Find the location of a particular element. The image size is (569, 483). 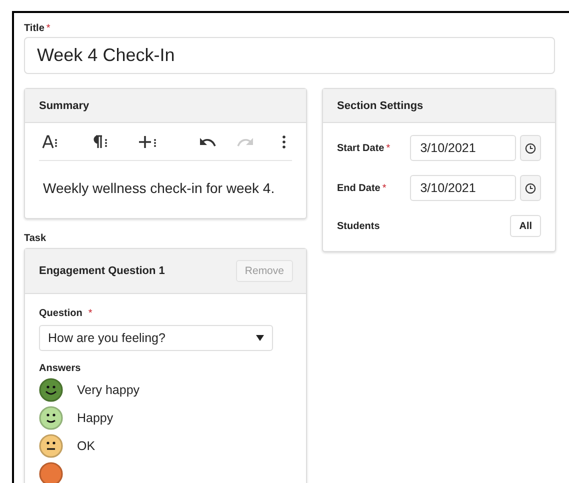

answer-label: OK is located at coordinates (86, 446).